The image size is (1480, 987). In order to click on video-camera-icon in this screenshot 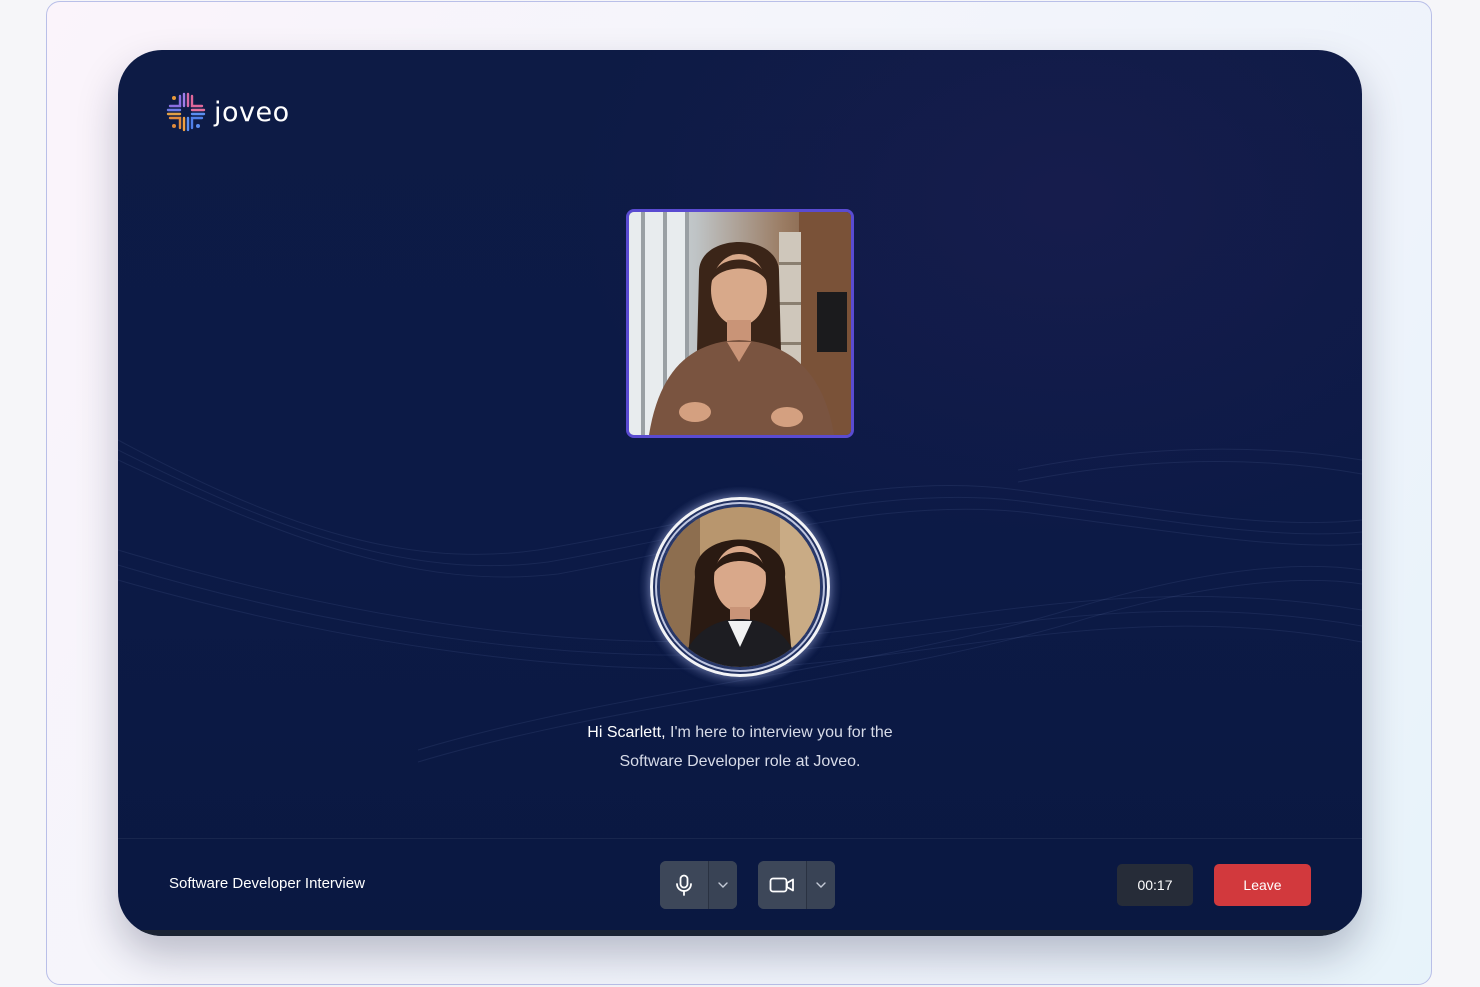, I will do `click(781, 885)`.